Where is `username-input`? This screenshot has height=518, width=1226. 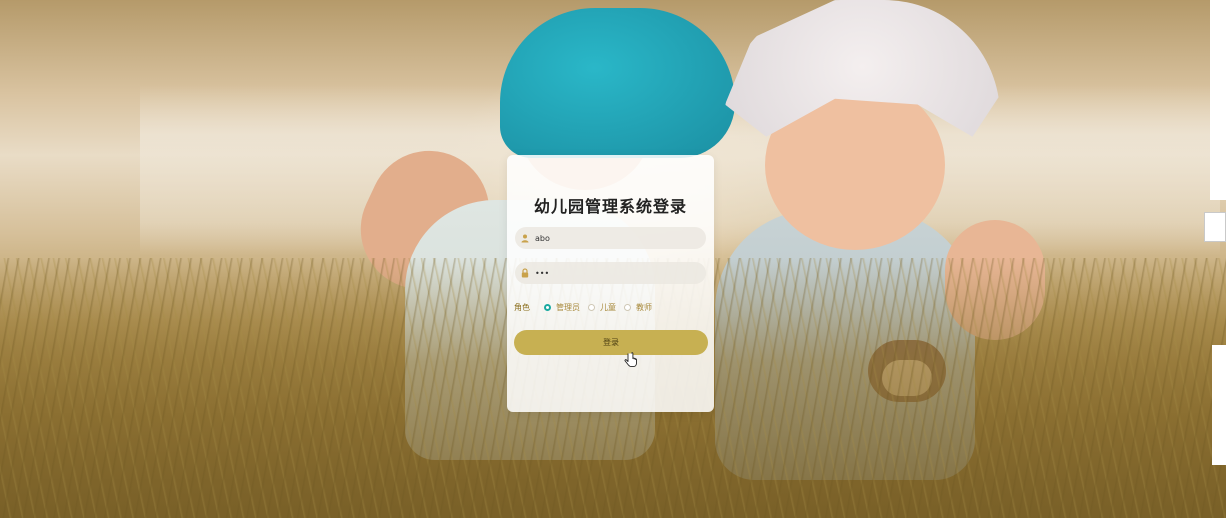 username-input is located at coordinates (615, 238).